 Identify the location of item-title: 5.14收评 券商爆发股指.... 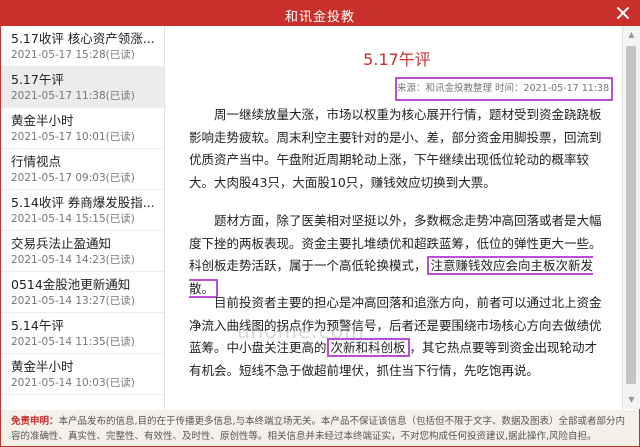
(83, 202).